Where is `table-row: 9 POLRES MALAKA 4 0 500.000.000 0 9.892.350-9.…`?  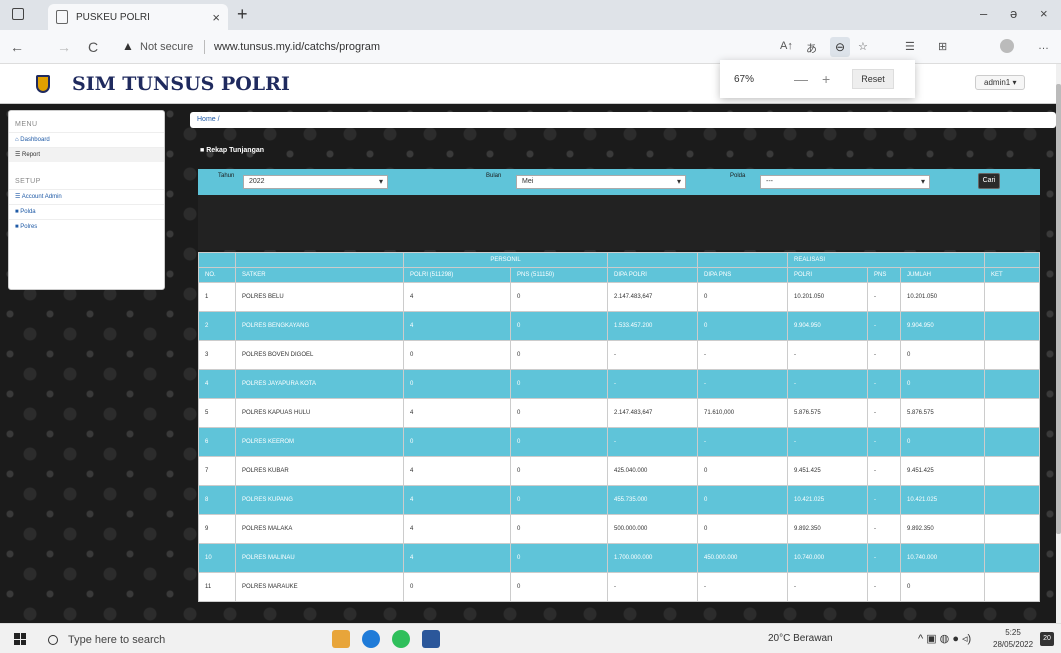 table-row: 9 POLRES MALAKA 4 0 500.000.000 0 9.892.350-9.… is located at coordinates (619, 529).